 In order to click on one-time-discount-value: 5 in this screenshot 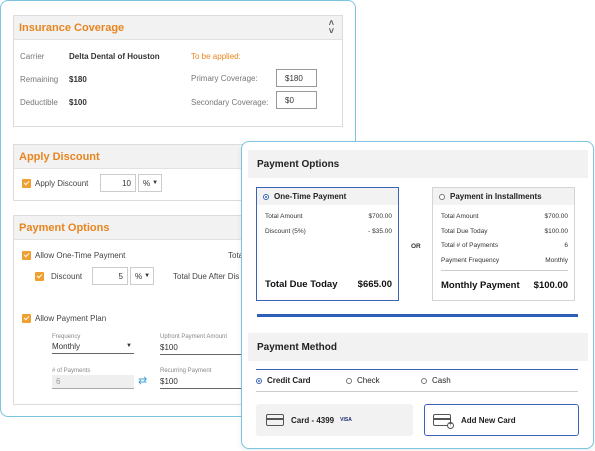, I will do `click(120, 276)`.